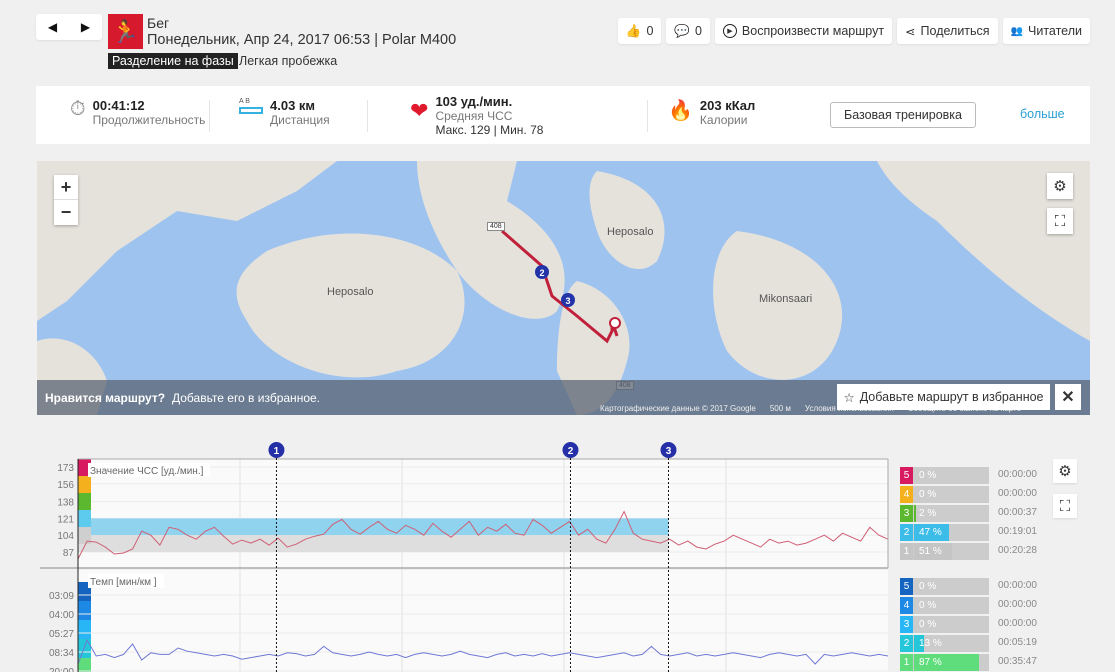 The image size is (1115, 672). I want to click on replay-route-button: ▶ Воспроизвести маршрут, so click(803, 31).